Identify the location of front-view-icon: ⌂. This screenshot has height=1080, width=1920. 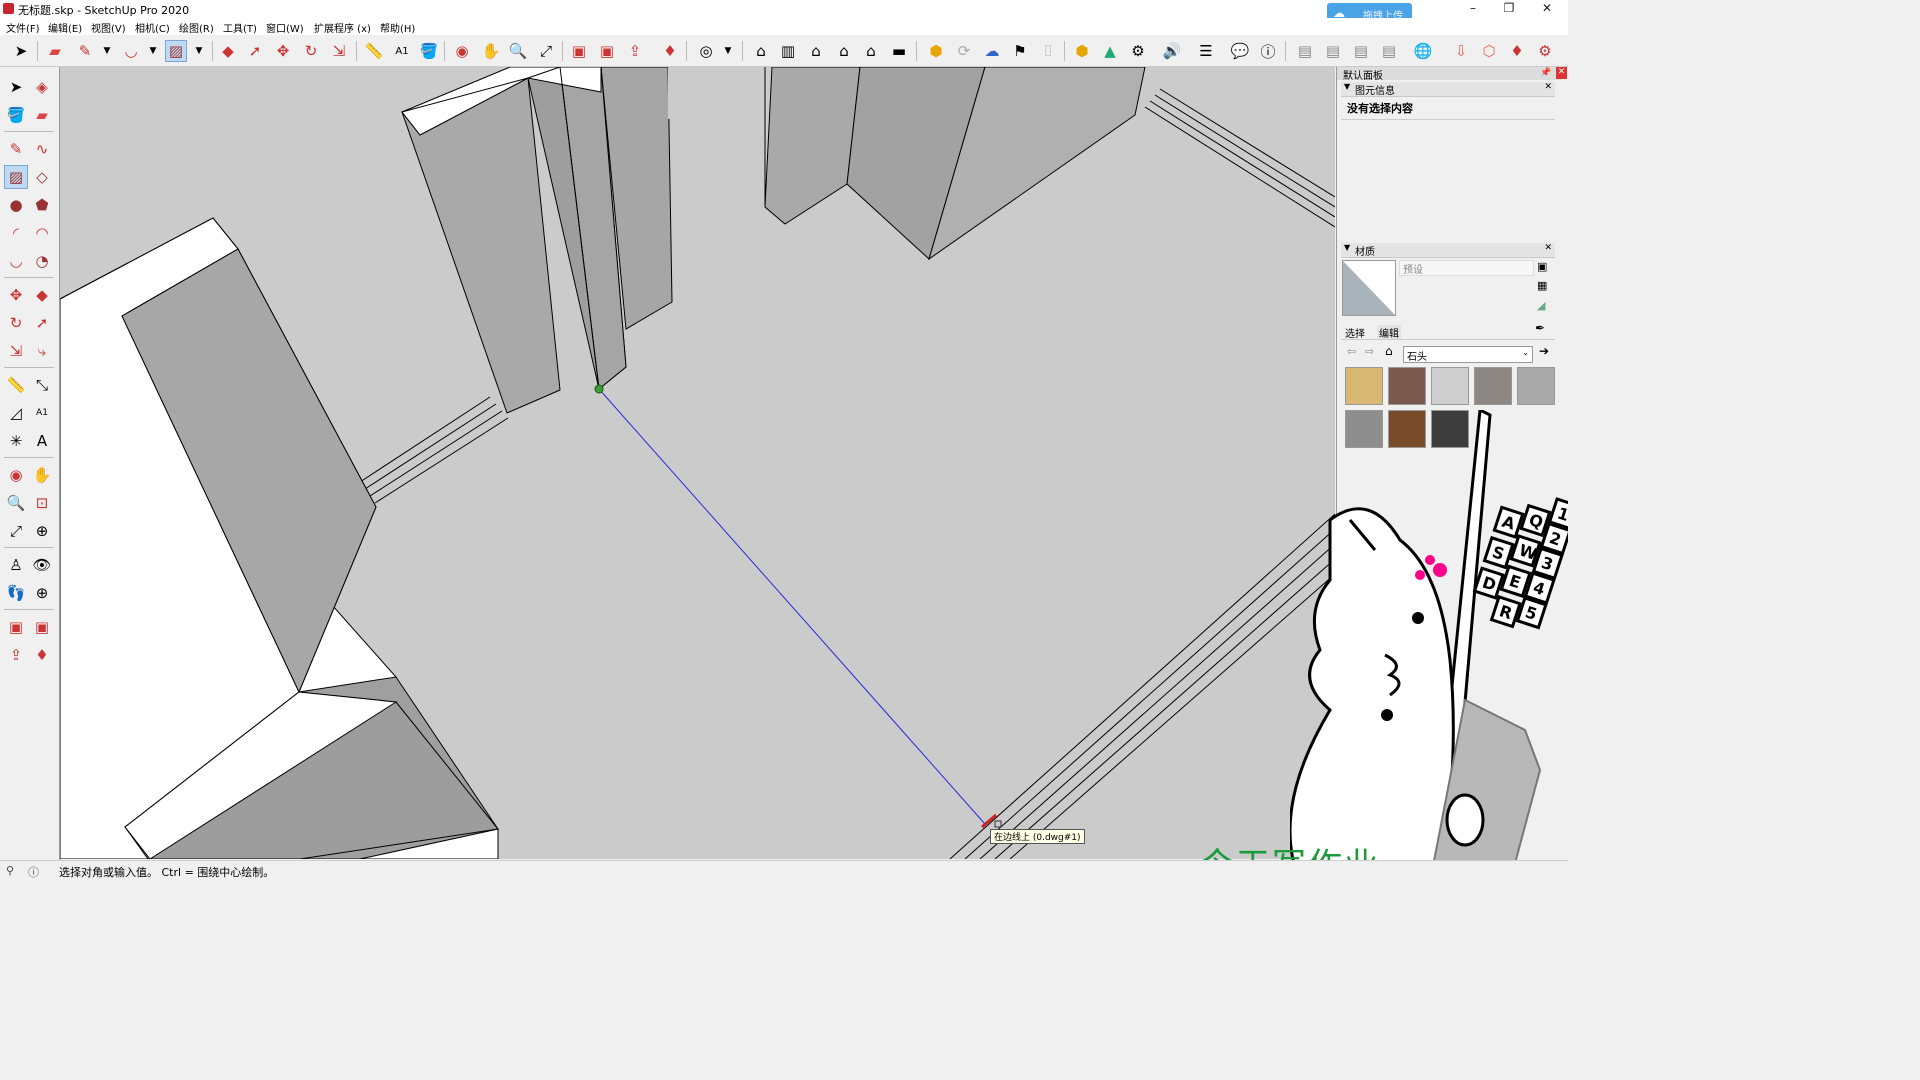
(816, 51).